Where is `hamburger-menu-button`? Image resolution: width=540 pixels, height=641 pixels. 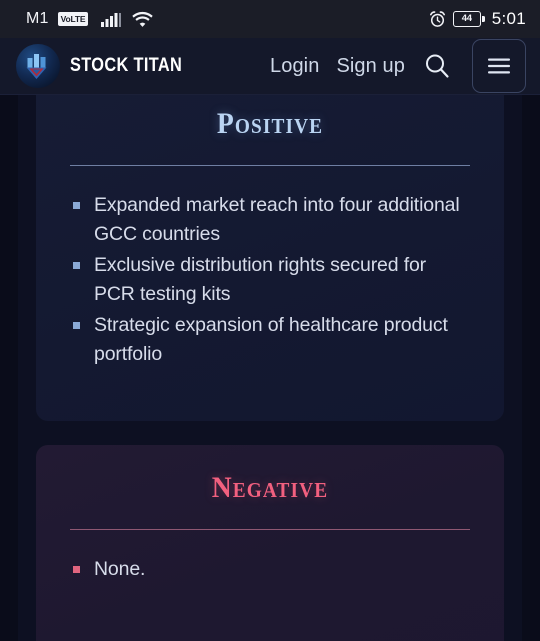
hamburger-menu-button is located at coordinates (499, 66).